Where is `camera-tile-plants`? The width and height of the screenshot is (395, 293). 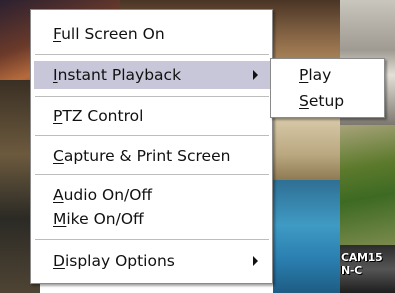 camera-tile-plants is located at coordinates (367, 185).